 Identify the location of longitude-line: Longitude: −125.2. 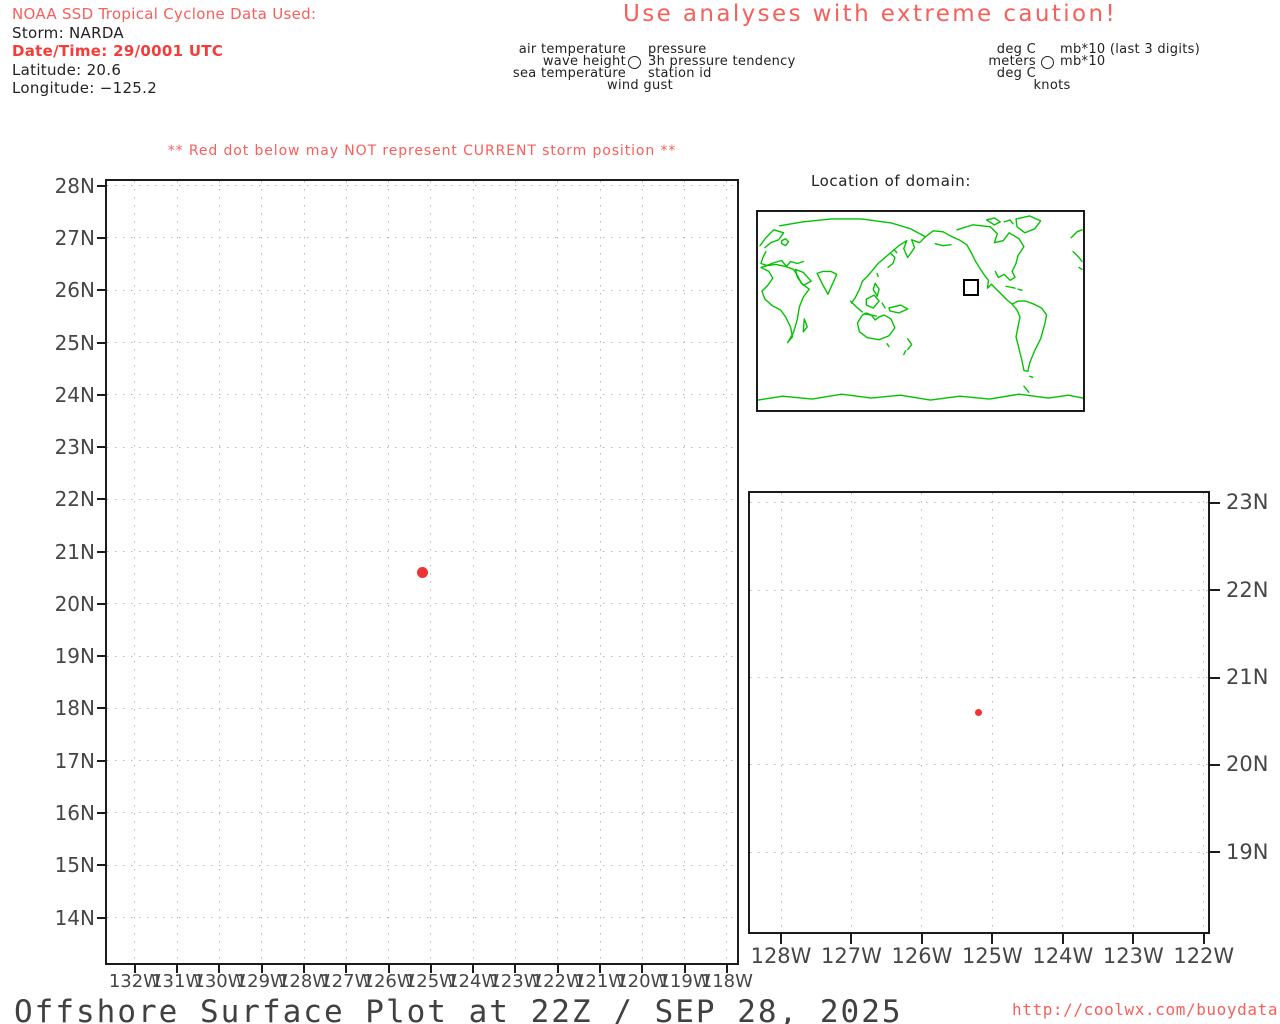
(85, 88).